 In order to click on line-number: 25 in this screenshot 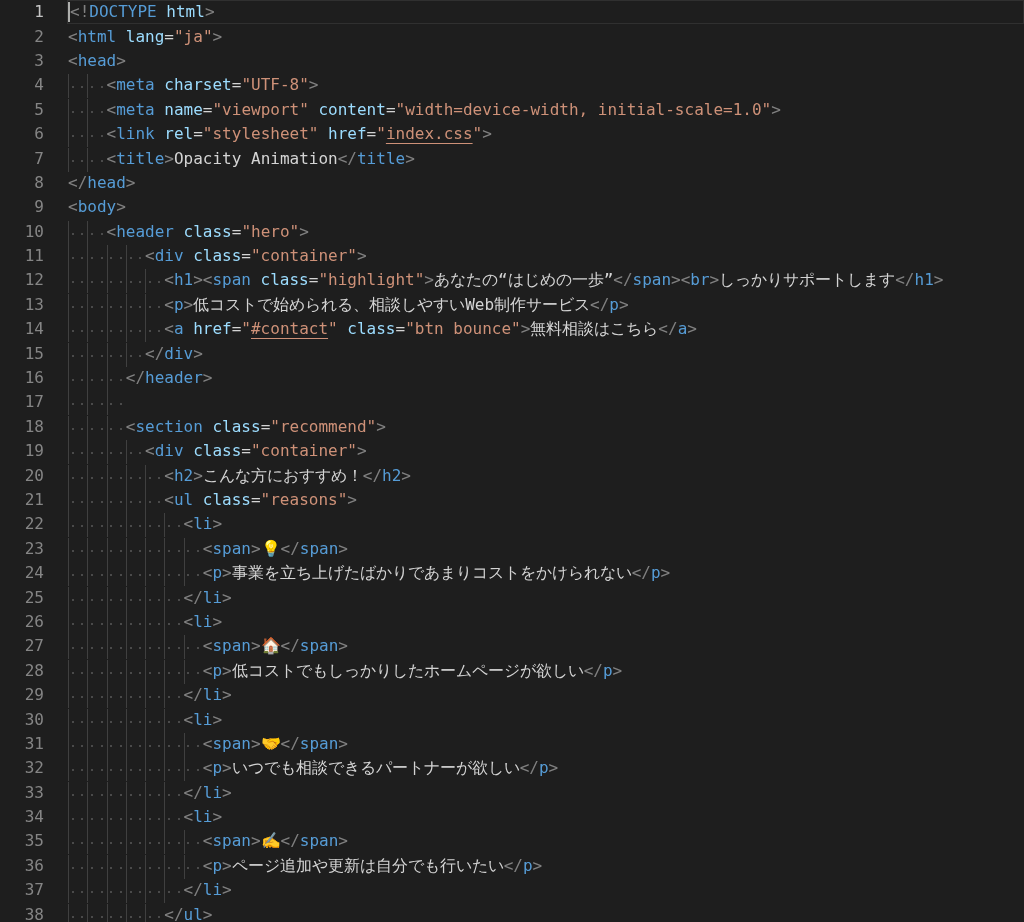, I will do `click(33, 597)`.